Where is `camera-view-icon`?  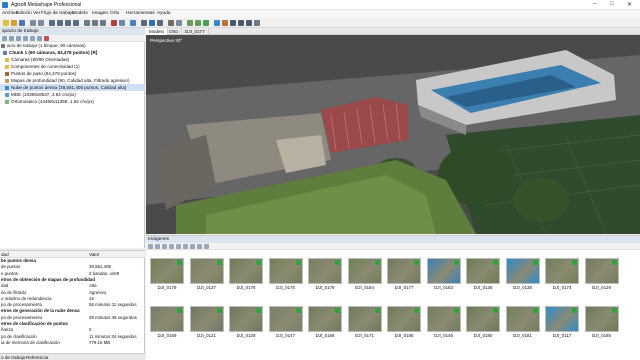
camera-view-icon is located at coordinates (171, 23).